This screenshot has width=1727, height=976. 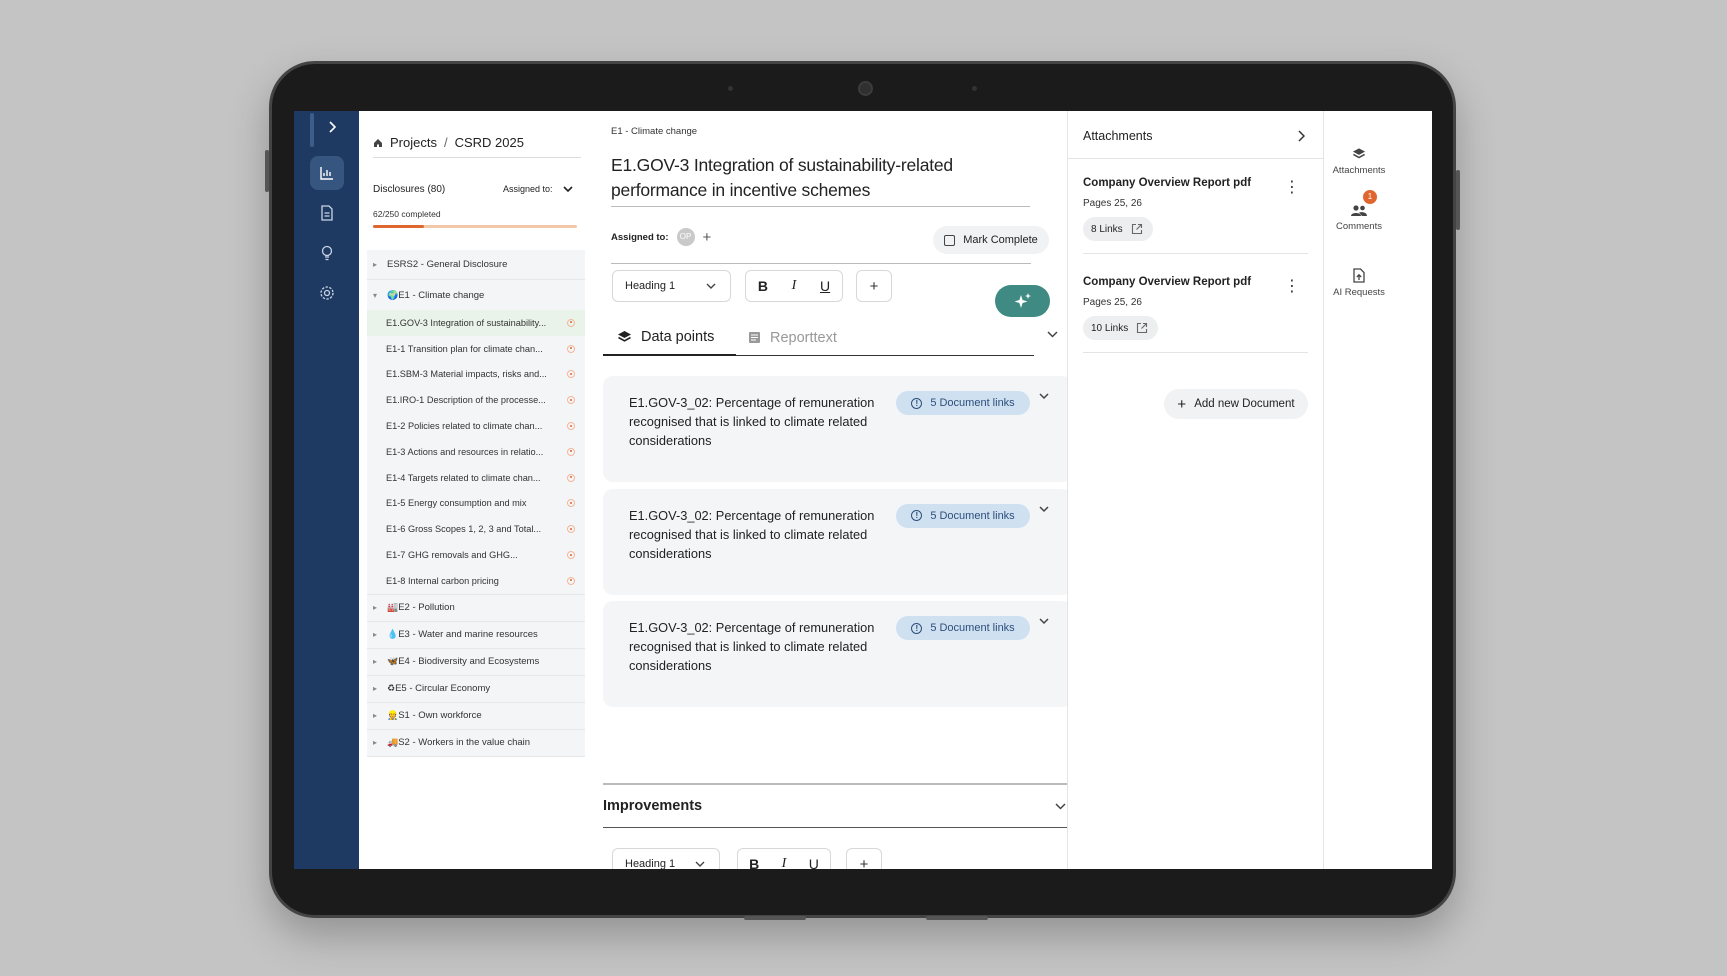 I want to click on tree-item: E1-5 Energy consumption and mix, so click(x=476, y=504).